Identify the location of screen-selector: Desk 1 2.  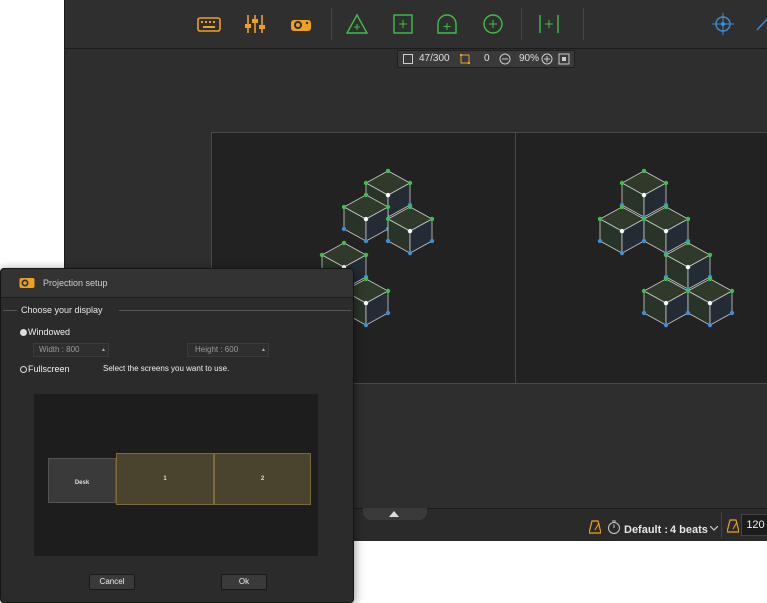
(176, 475).